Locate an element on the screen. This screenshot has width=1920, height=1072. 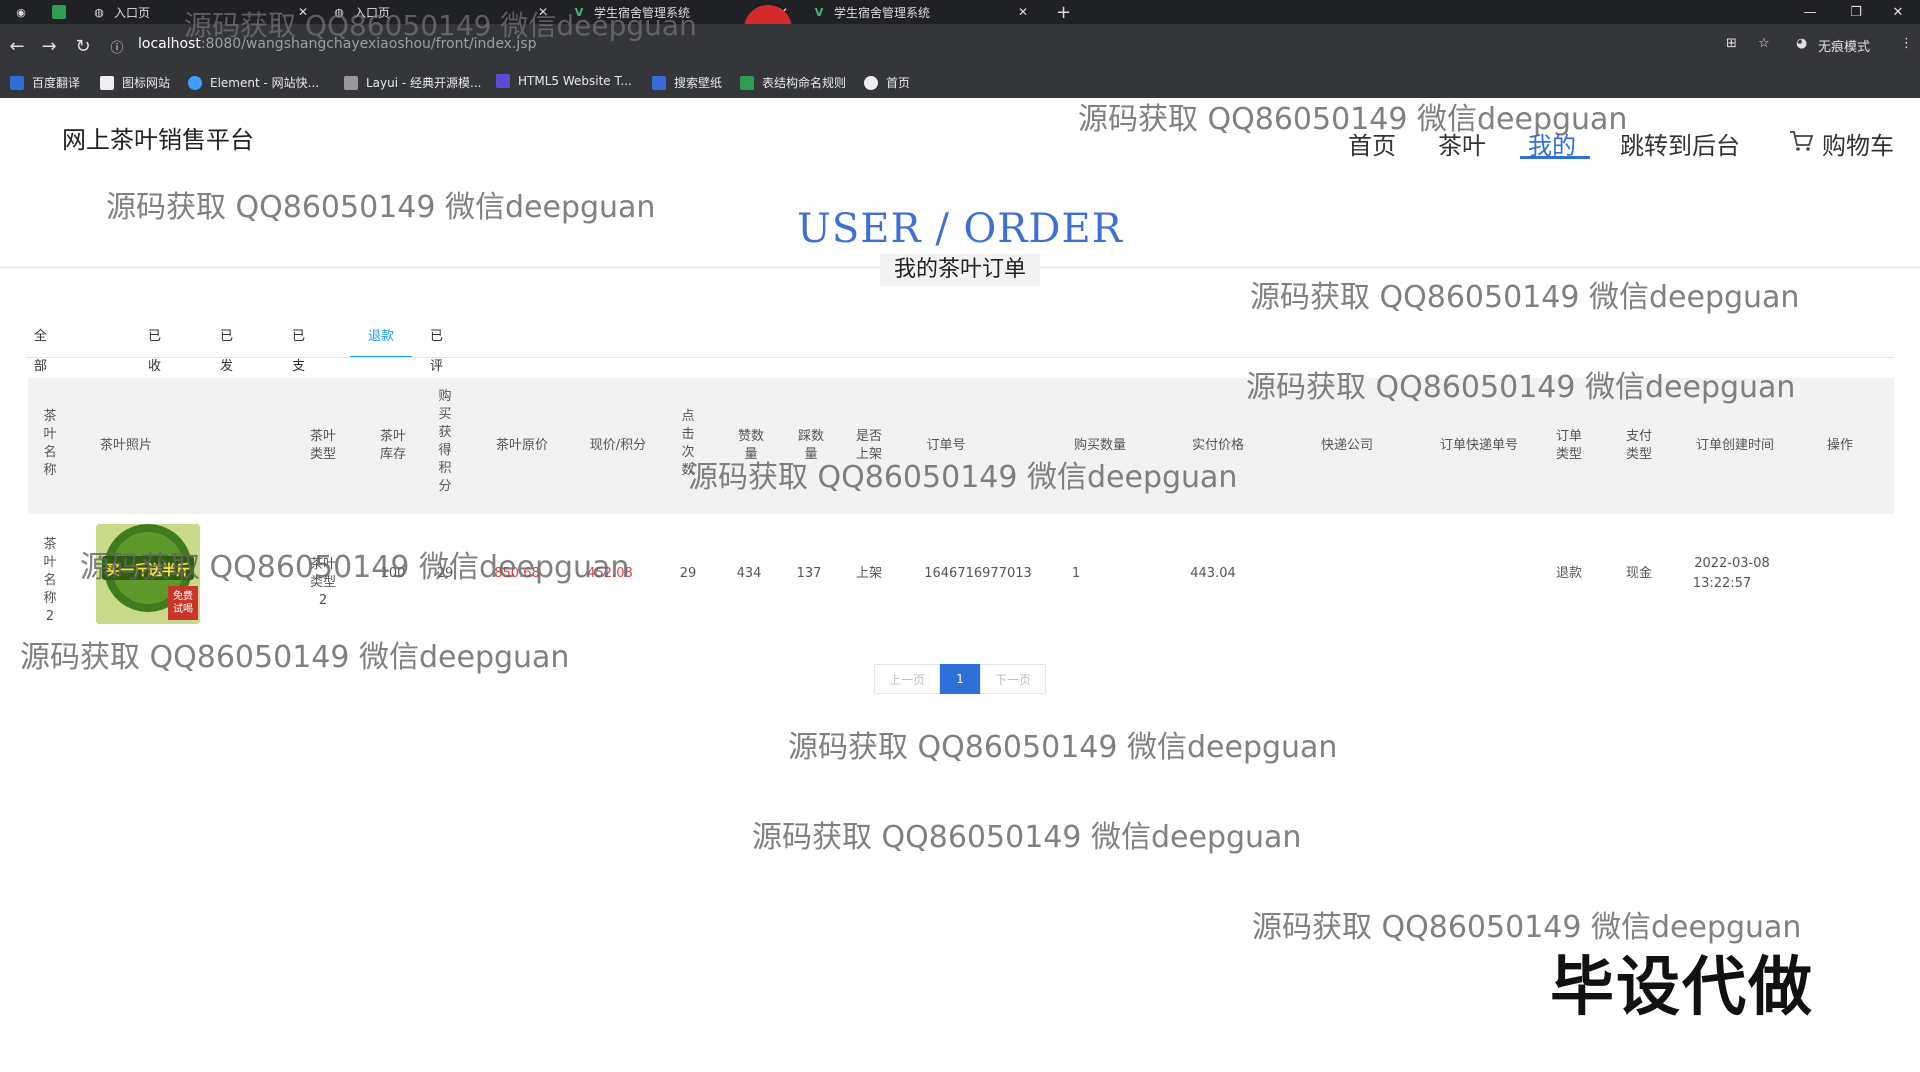
tab-close-icon: ✕ is located at coordinates (1023, 12).